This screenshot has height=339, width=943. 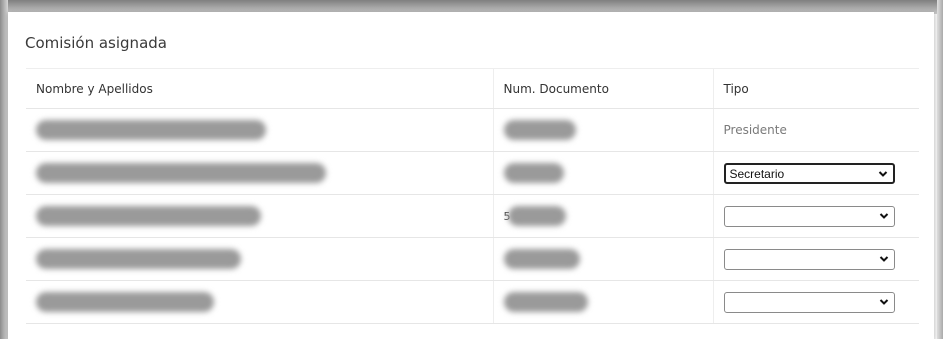 What do you see at coordinates (940, 169) in the screenshot?
I see `window-right-edge` at bounding box center [940, 169].